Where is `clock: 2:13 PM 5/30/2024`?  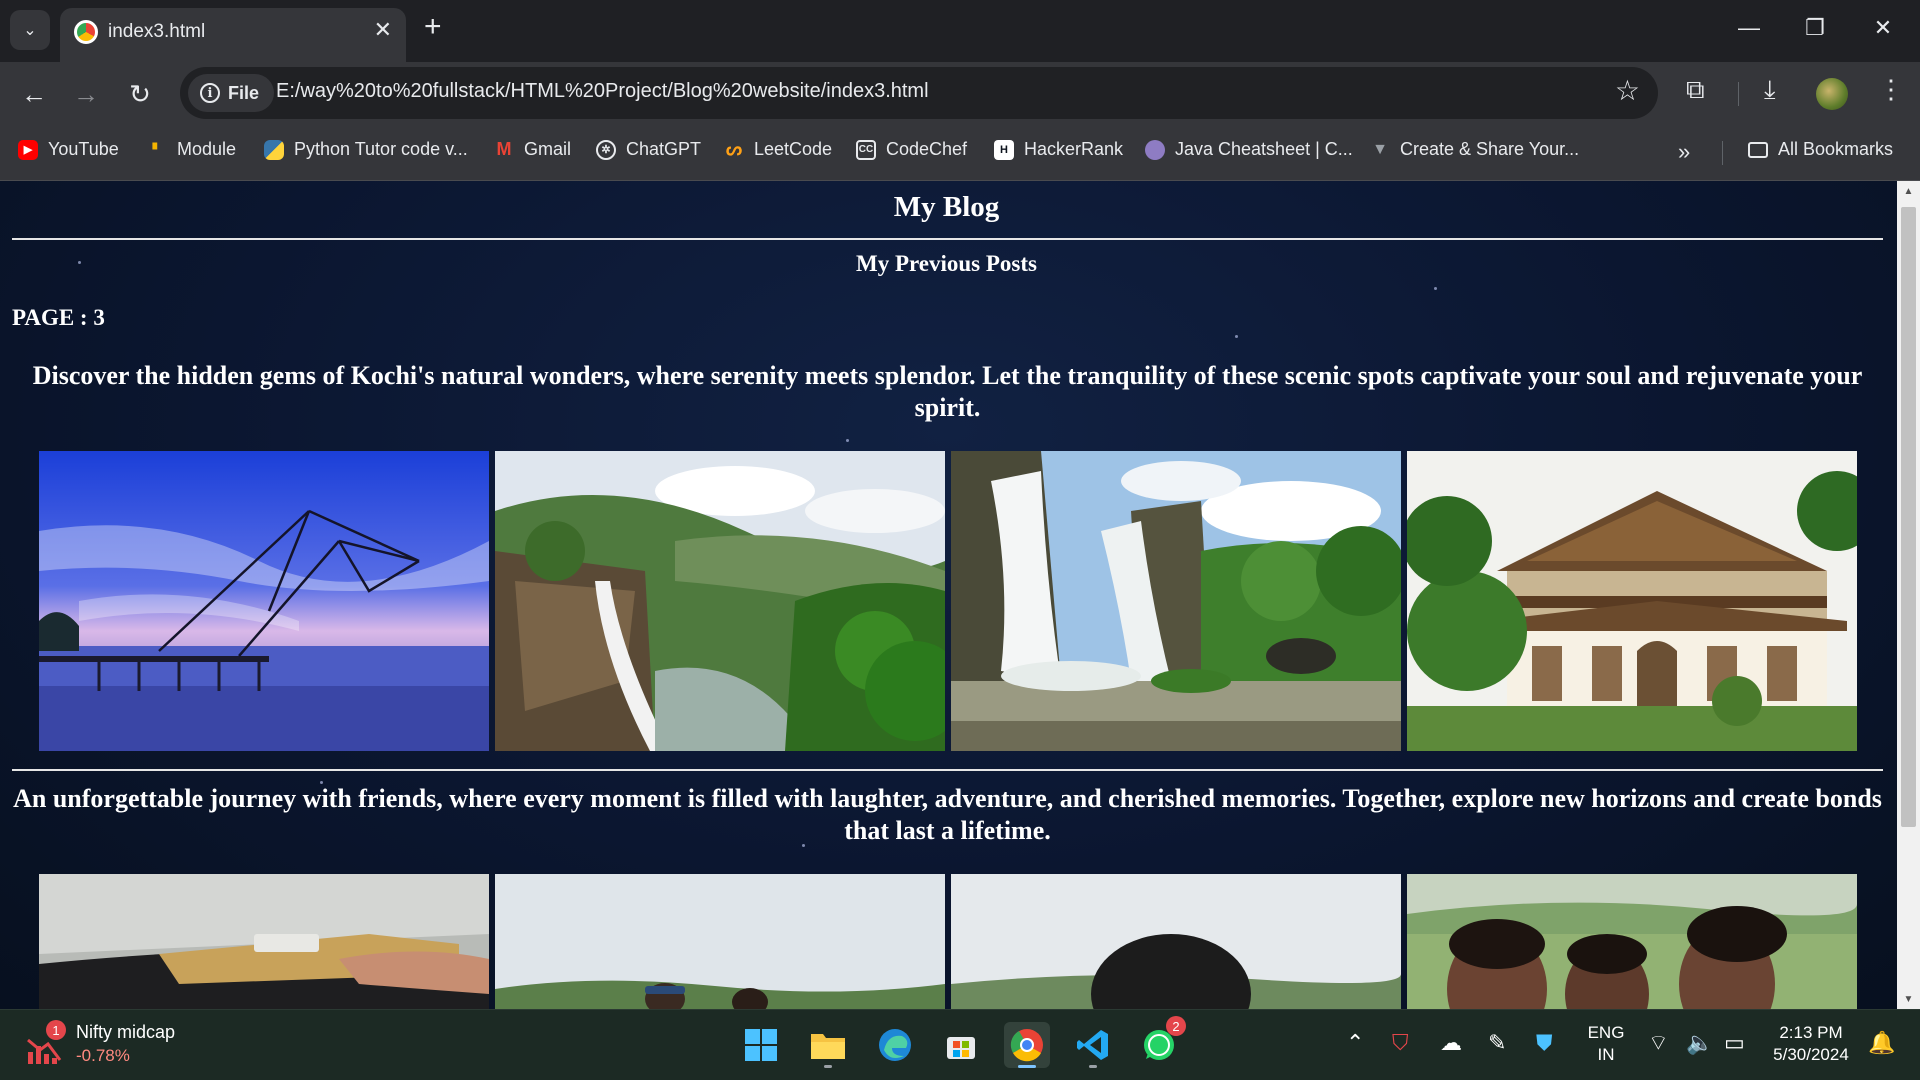 clock: 2:13 PM 5/30/2024 is located at coordinates (1811, 1044).